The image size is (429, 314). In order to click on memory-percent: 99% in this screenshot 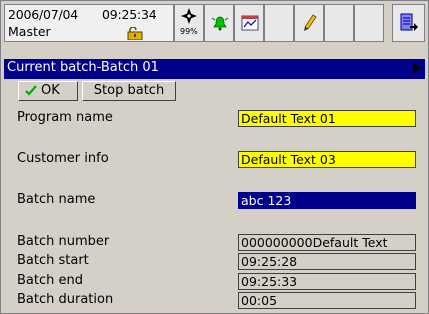, I will do `click(189, 31)`.